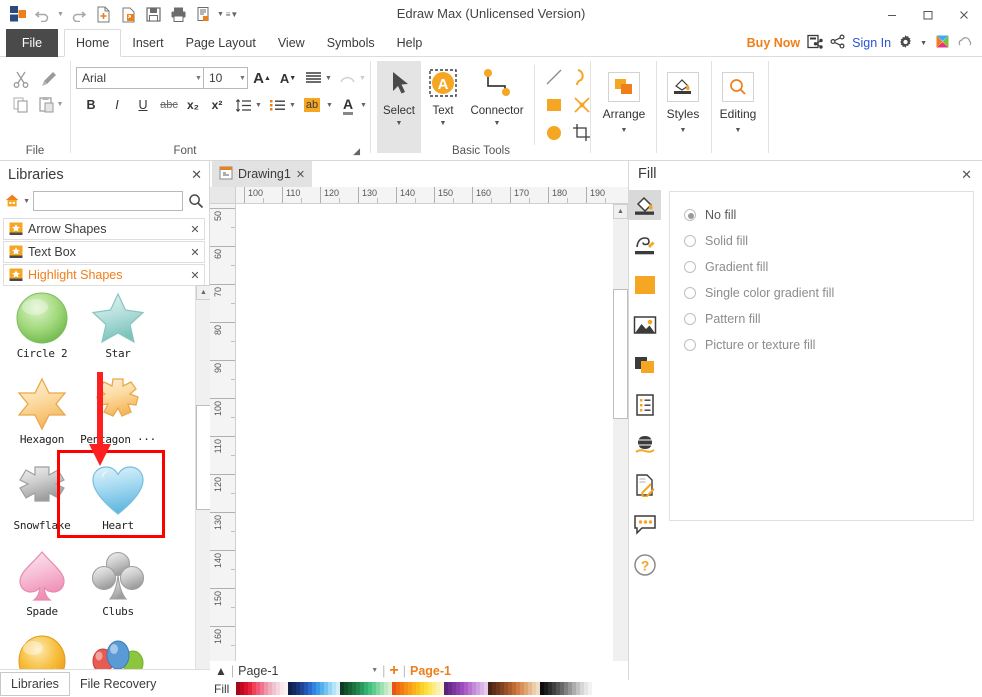 This screenshot has height=697, width=982. I want to click on sign-in-link: Sign In, so click(871, 43).